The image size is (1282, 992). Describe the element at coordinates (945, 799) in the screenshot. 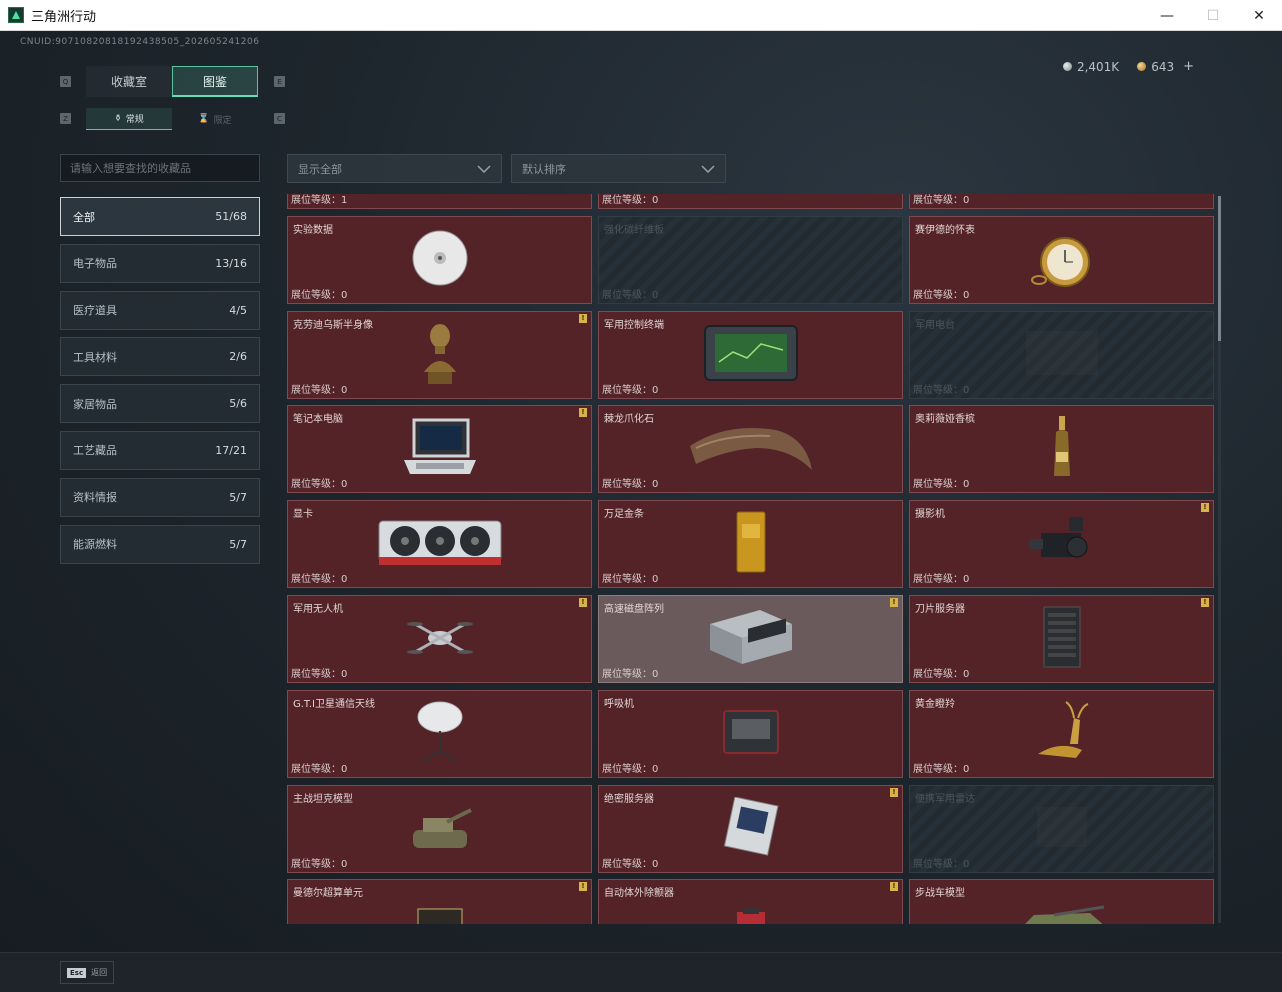

I see `item-name: 便携军用雷达` at that location.